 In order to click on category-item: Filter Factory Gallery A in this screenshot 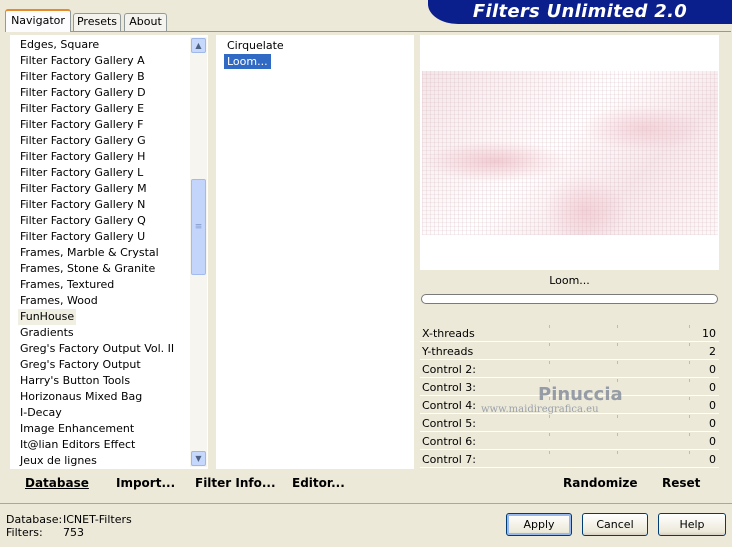, I will do `click(82, 61)`.